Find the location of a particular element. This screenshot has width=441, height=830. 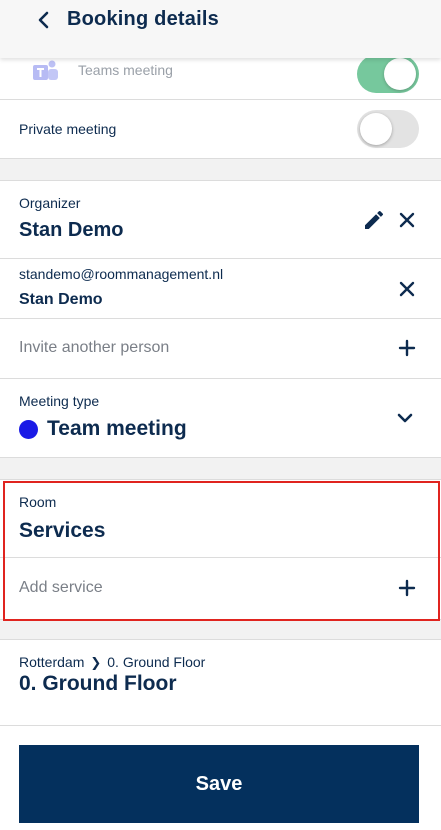

room-row: Room Services is located at coordinates (220, 519).